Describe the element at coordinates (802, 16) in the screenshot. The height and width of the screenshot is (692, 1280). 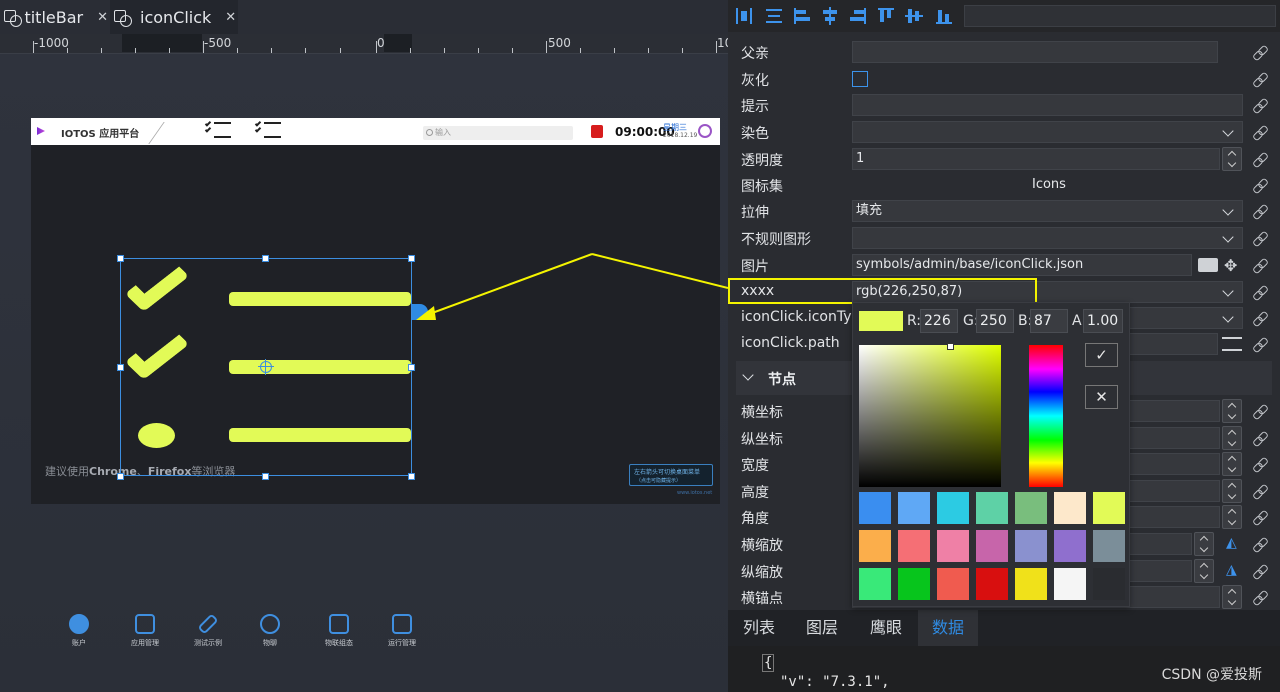
I see `align-left-icon` at that location.